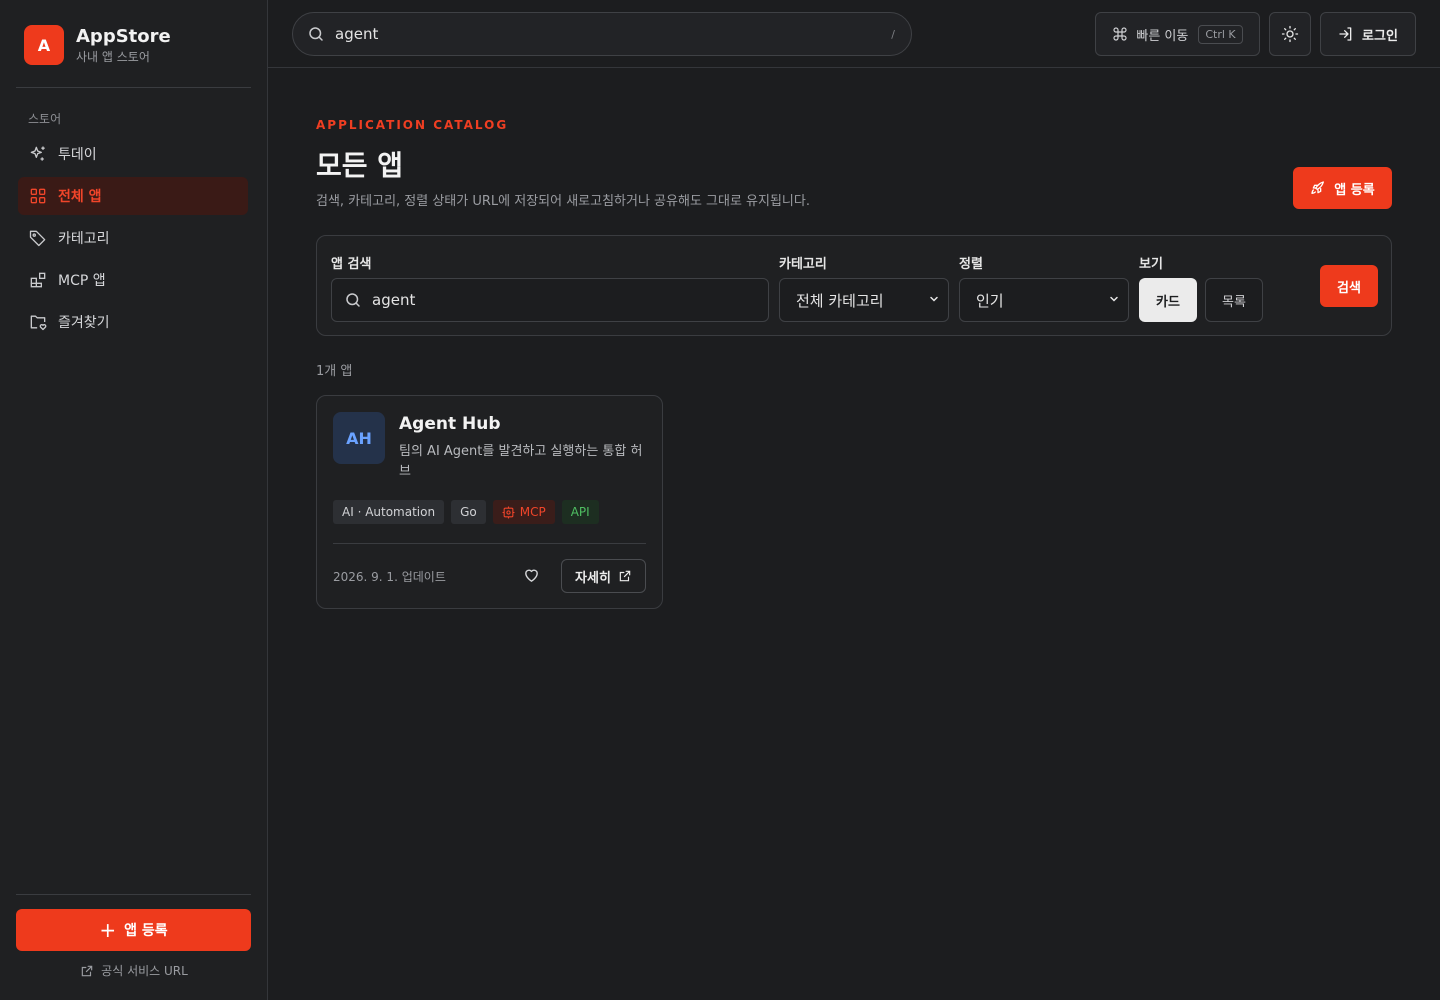 Image resolution: width=1440 pixels, height=1000 pixels. Describe the element at coordinates (489, 543) in the screenshot. I see `card-divider` at that location.